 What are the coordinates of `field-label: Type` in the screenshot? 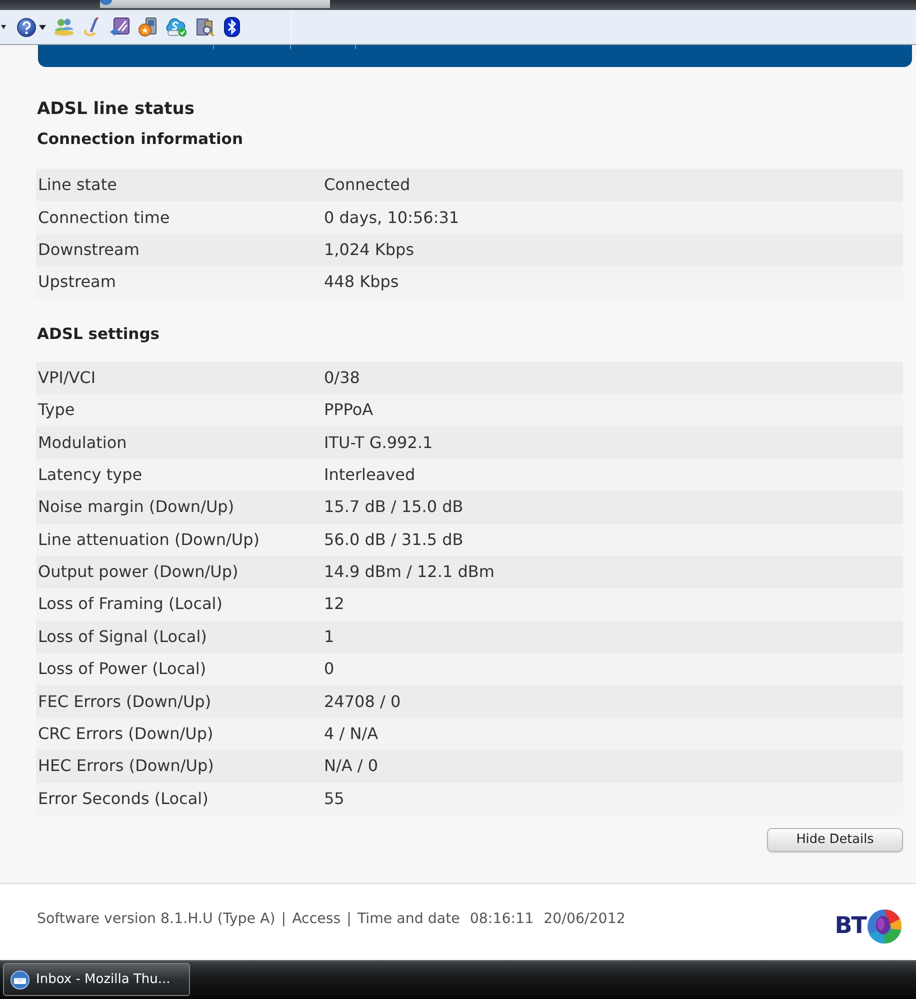 It's located at (56, 410).